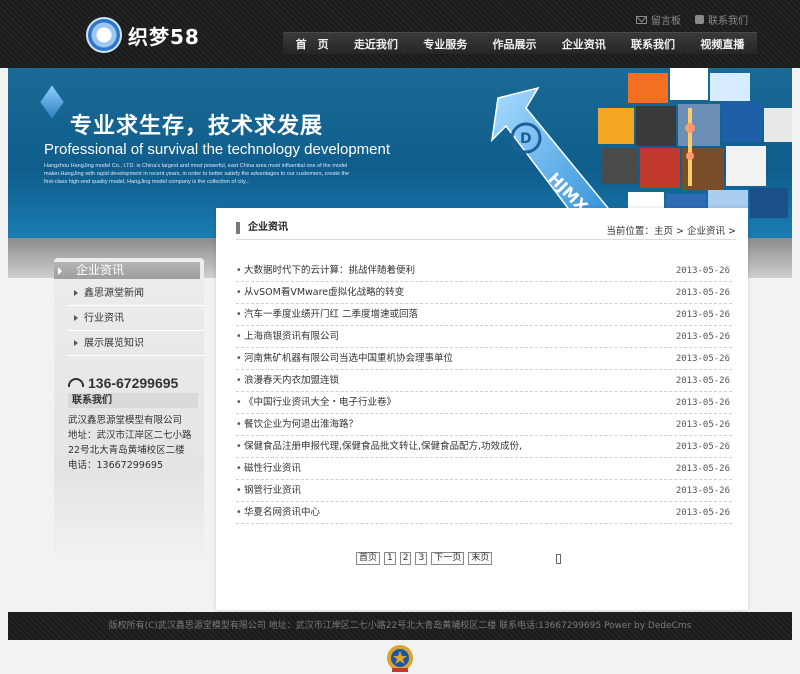  What do you see at coordinates (666, 21) in the screenshot?
I see `top-link-label: 留言板` at bounding box center [666, 21].